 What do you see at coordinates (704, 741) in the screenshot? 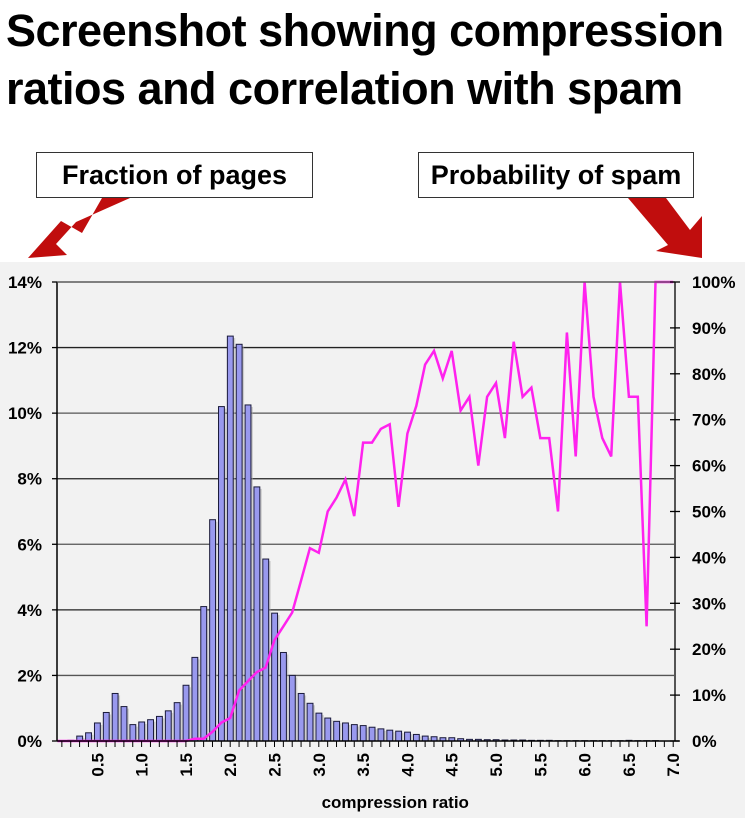
I see `y-right-tick-label: 0%` at bounding box center [704, 741].